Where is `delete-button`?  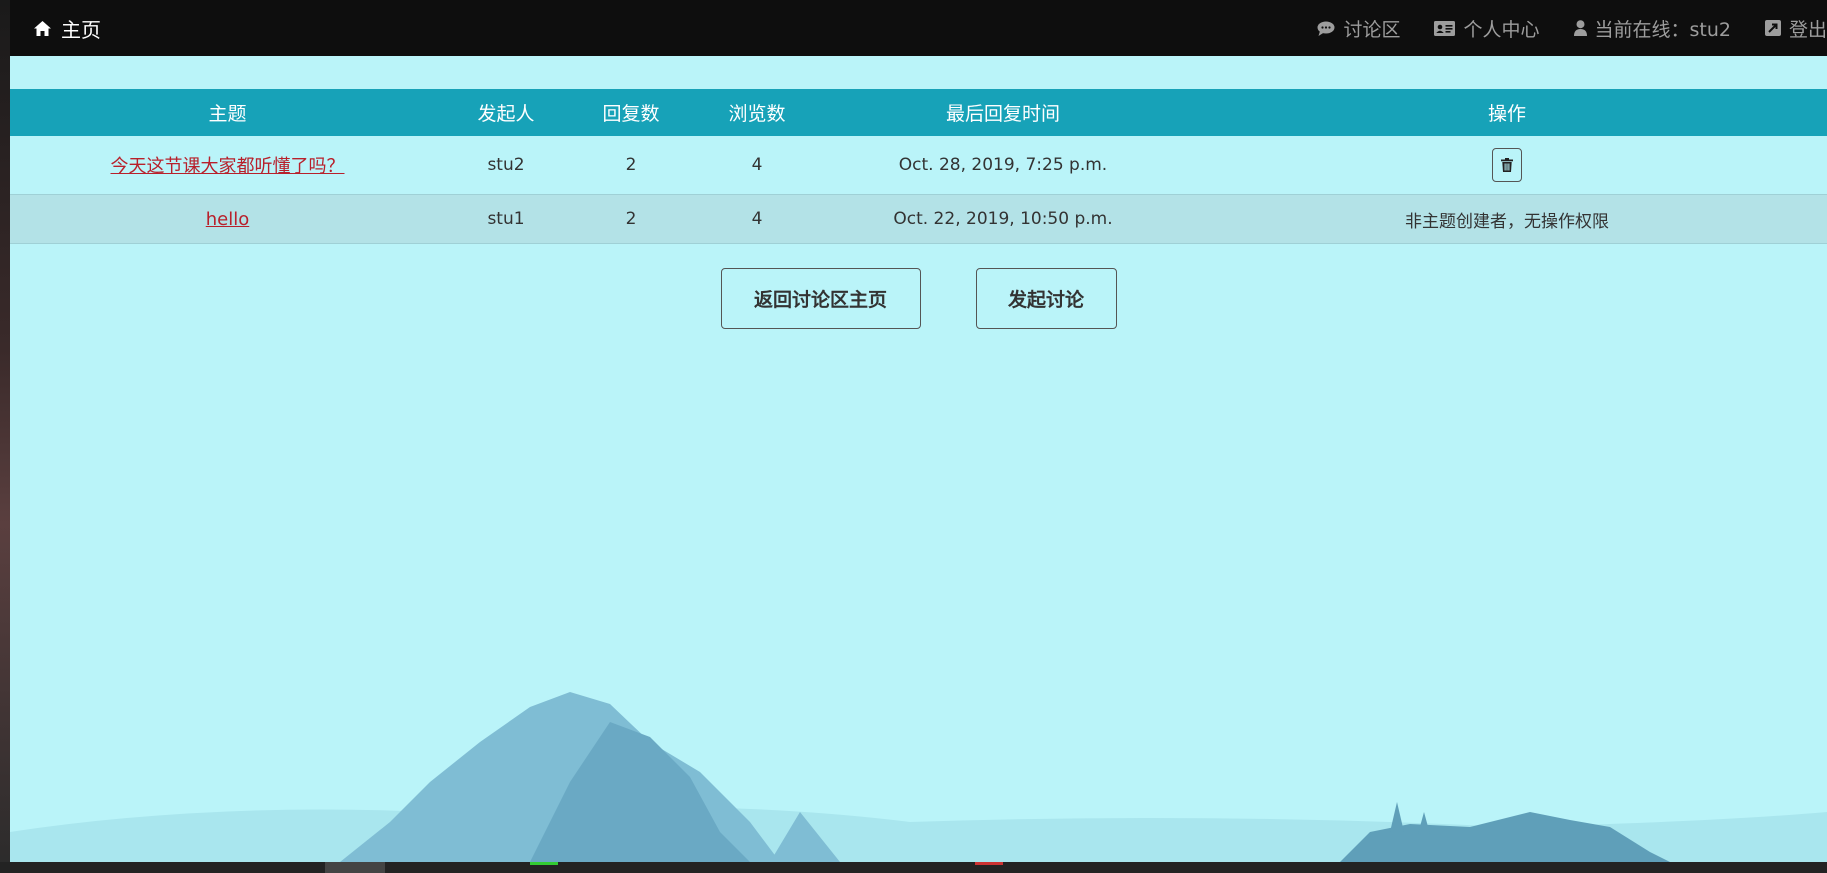
delete-button is located at coordinates (1507, 165).